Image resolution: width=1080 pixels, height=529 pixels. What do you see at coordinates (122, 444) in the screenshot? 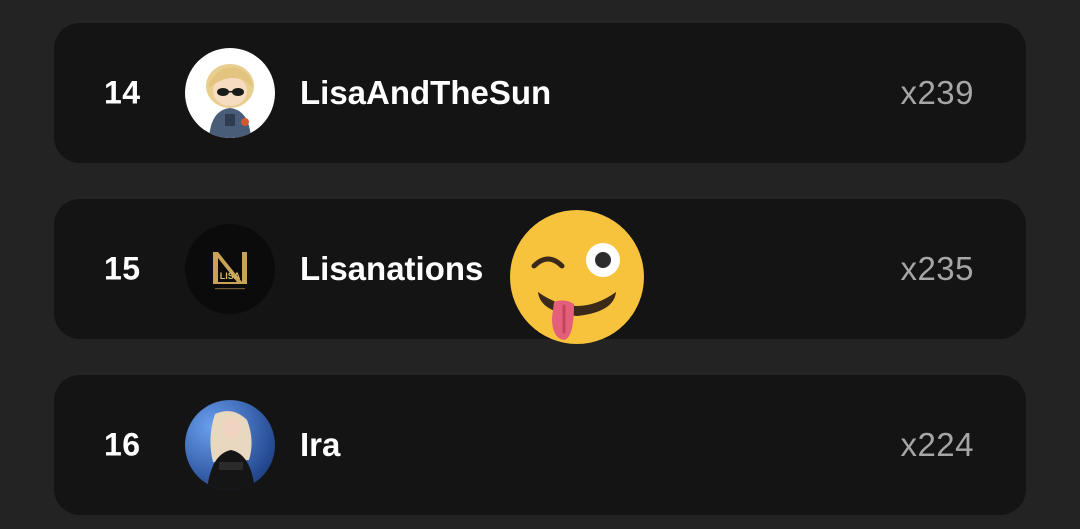
I see `rank-number: 16` at bounding box center [122, 444].